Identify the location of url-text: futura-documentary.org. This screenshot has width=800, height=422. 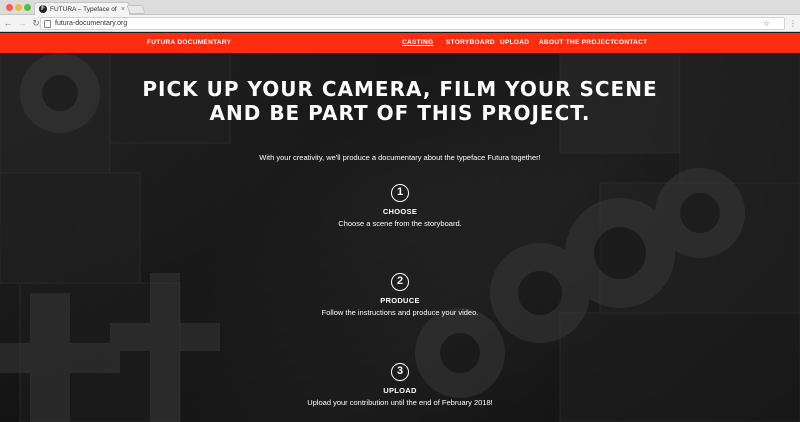
(91, 23).